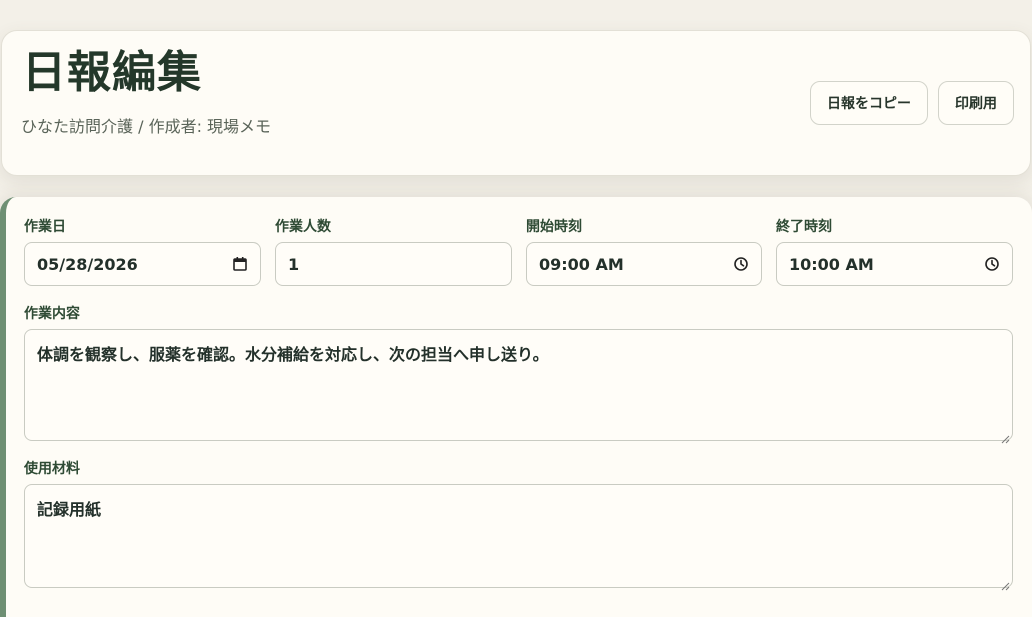  I want to click on start-time-input: 09:00 AM, so click(644, 264).